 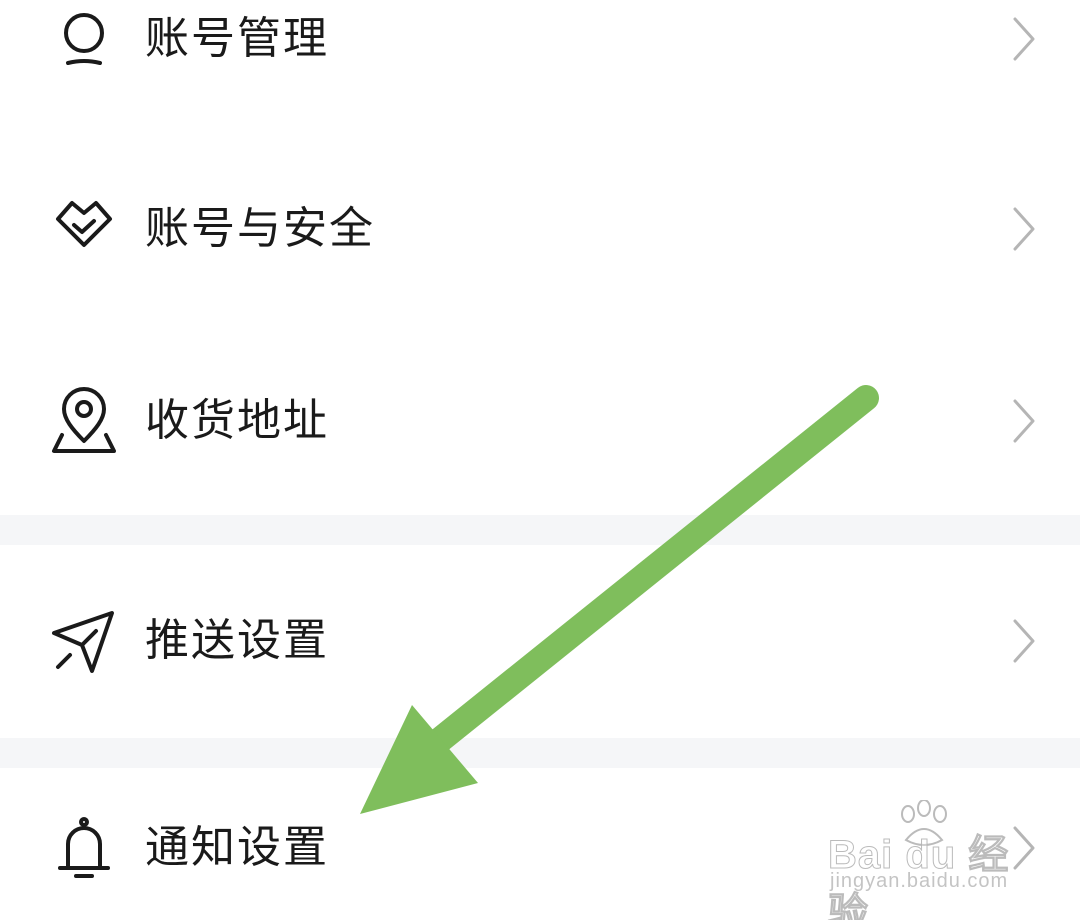 I want to click on shield-check-icon, so click(x=84, y=229).